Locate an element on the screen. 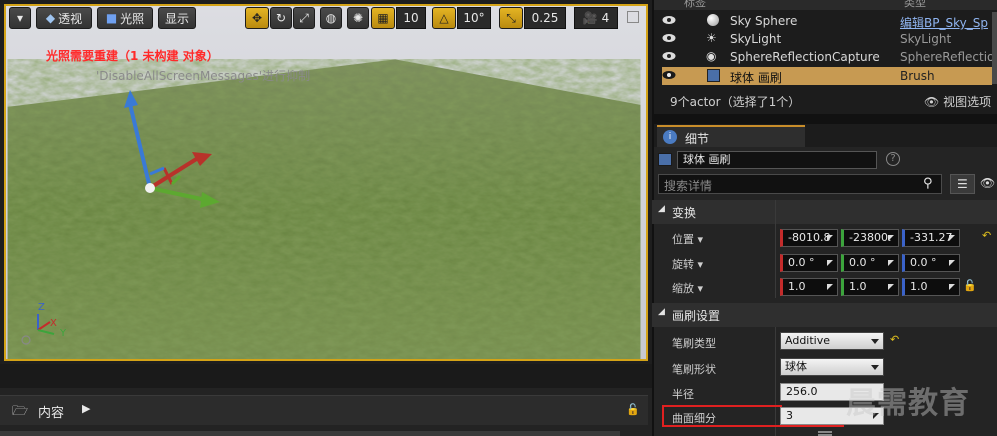  scale-mode-button: ⤢ is located at coordinates (304, 18).